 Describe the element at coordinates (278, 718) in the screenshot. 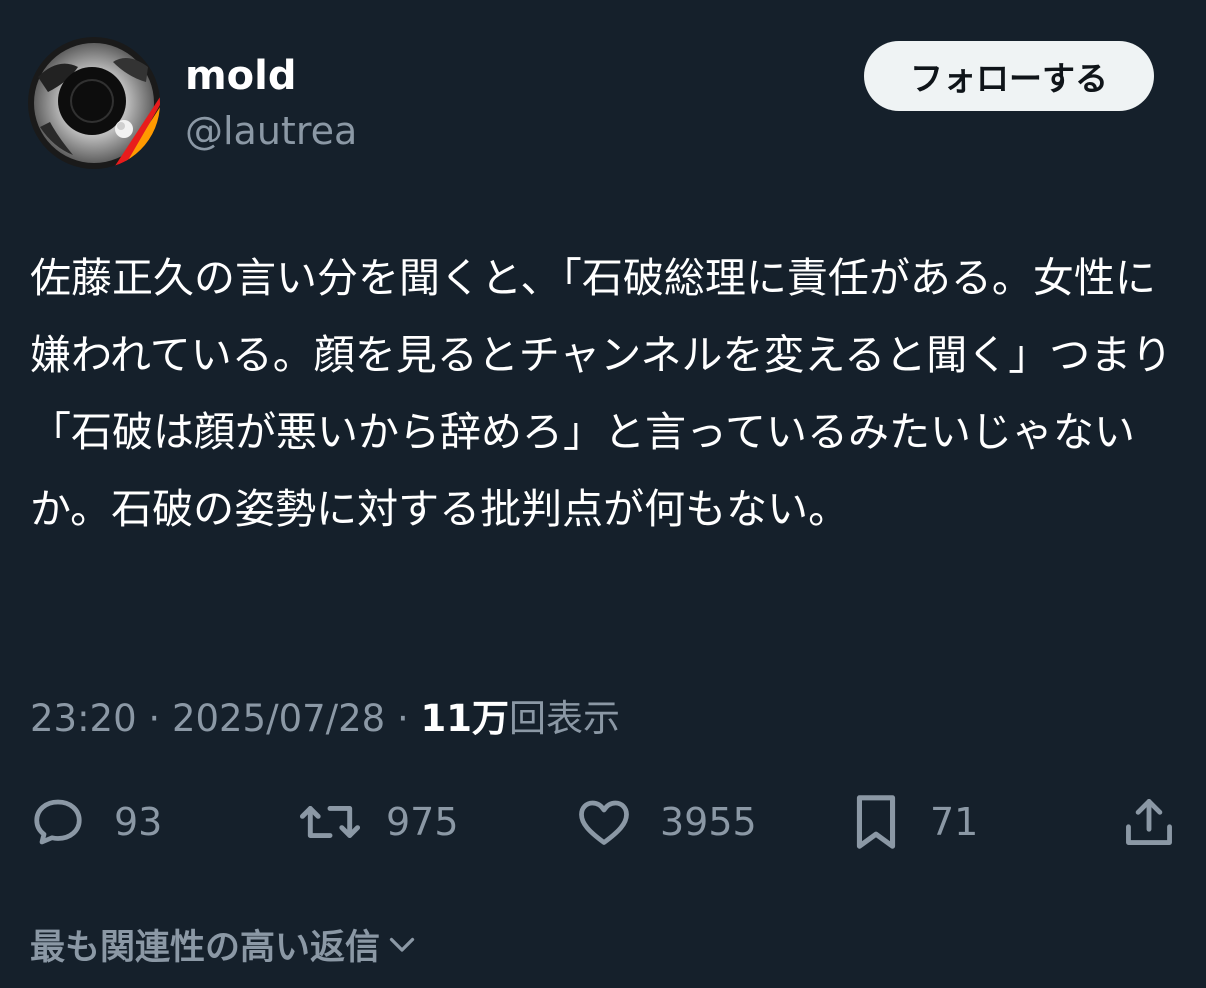

I see `tweet-date: 2025/07/28` at that location.